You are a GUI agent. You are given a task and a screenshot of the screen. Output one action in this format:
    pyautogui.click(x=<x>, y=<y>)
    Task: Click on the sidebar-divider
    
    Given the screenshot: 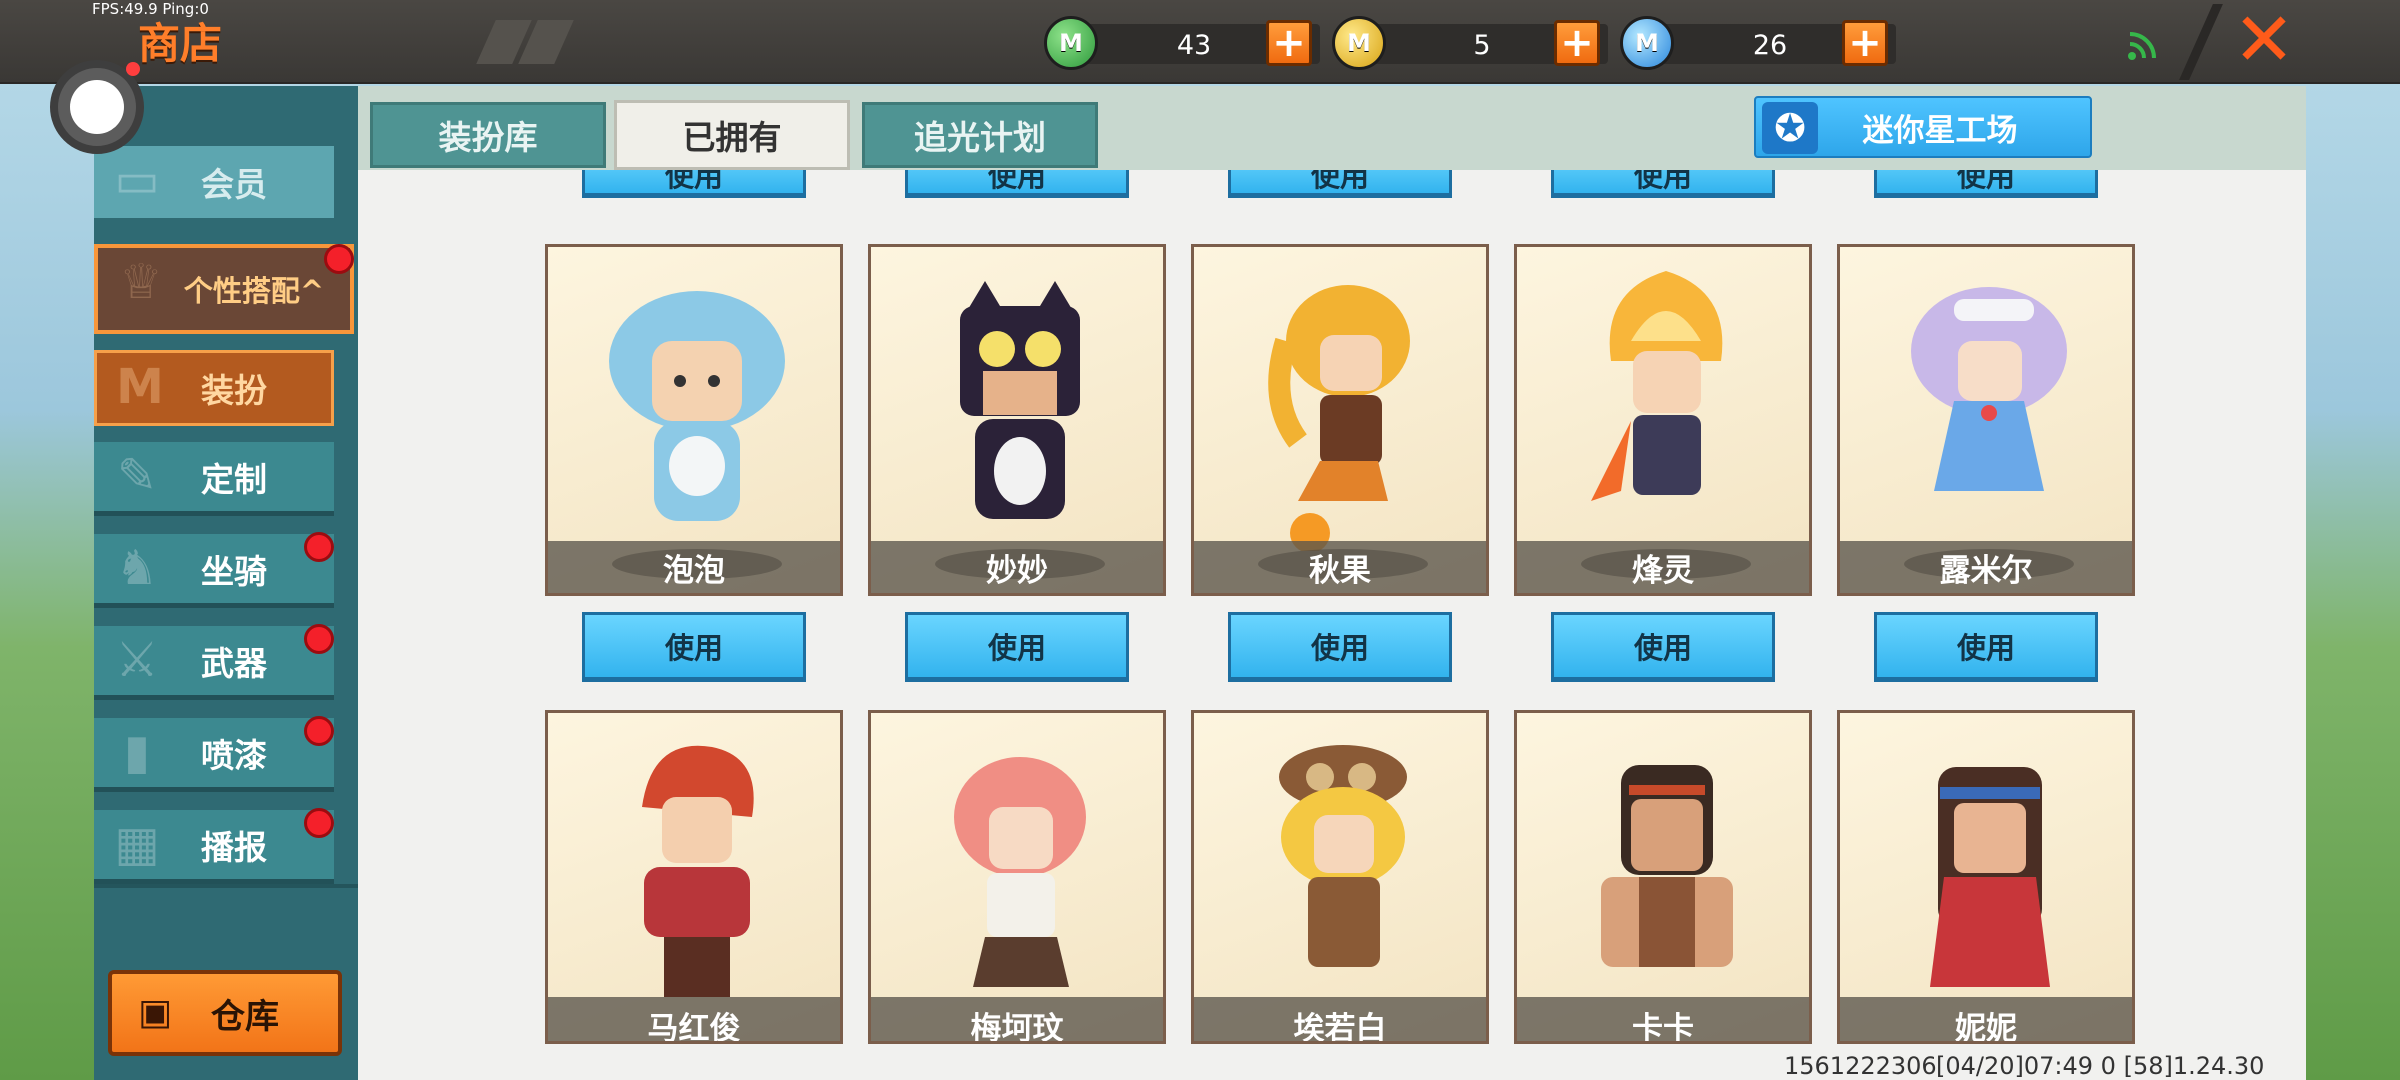 What is the action you would take?
    pyautogui.click(x=226, y=886)
    